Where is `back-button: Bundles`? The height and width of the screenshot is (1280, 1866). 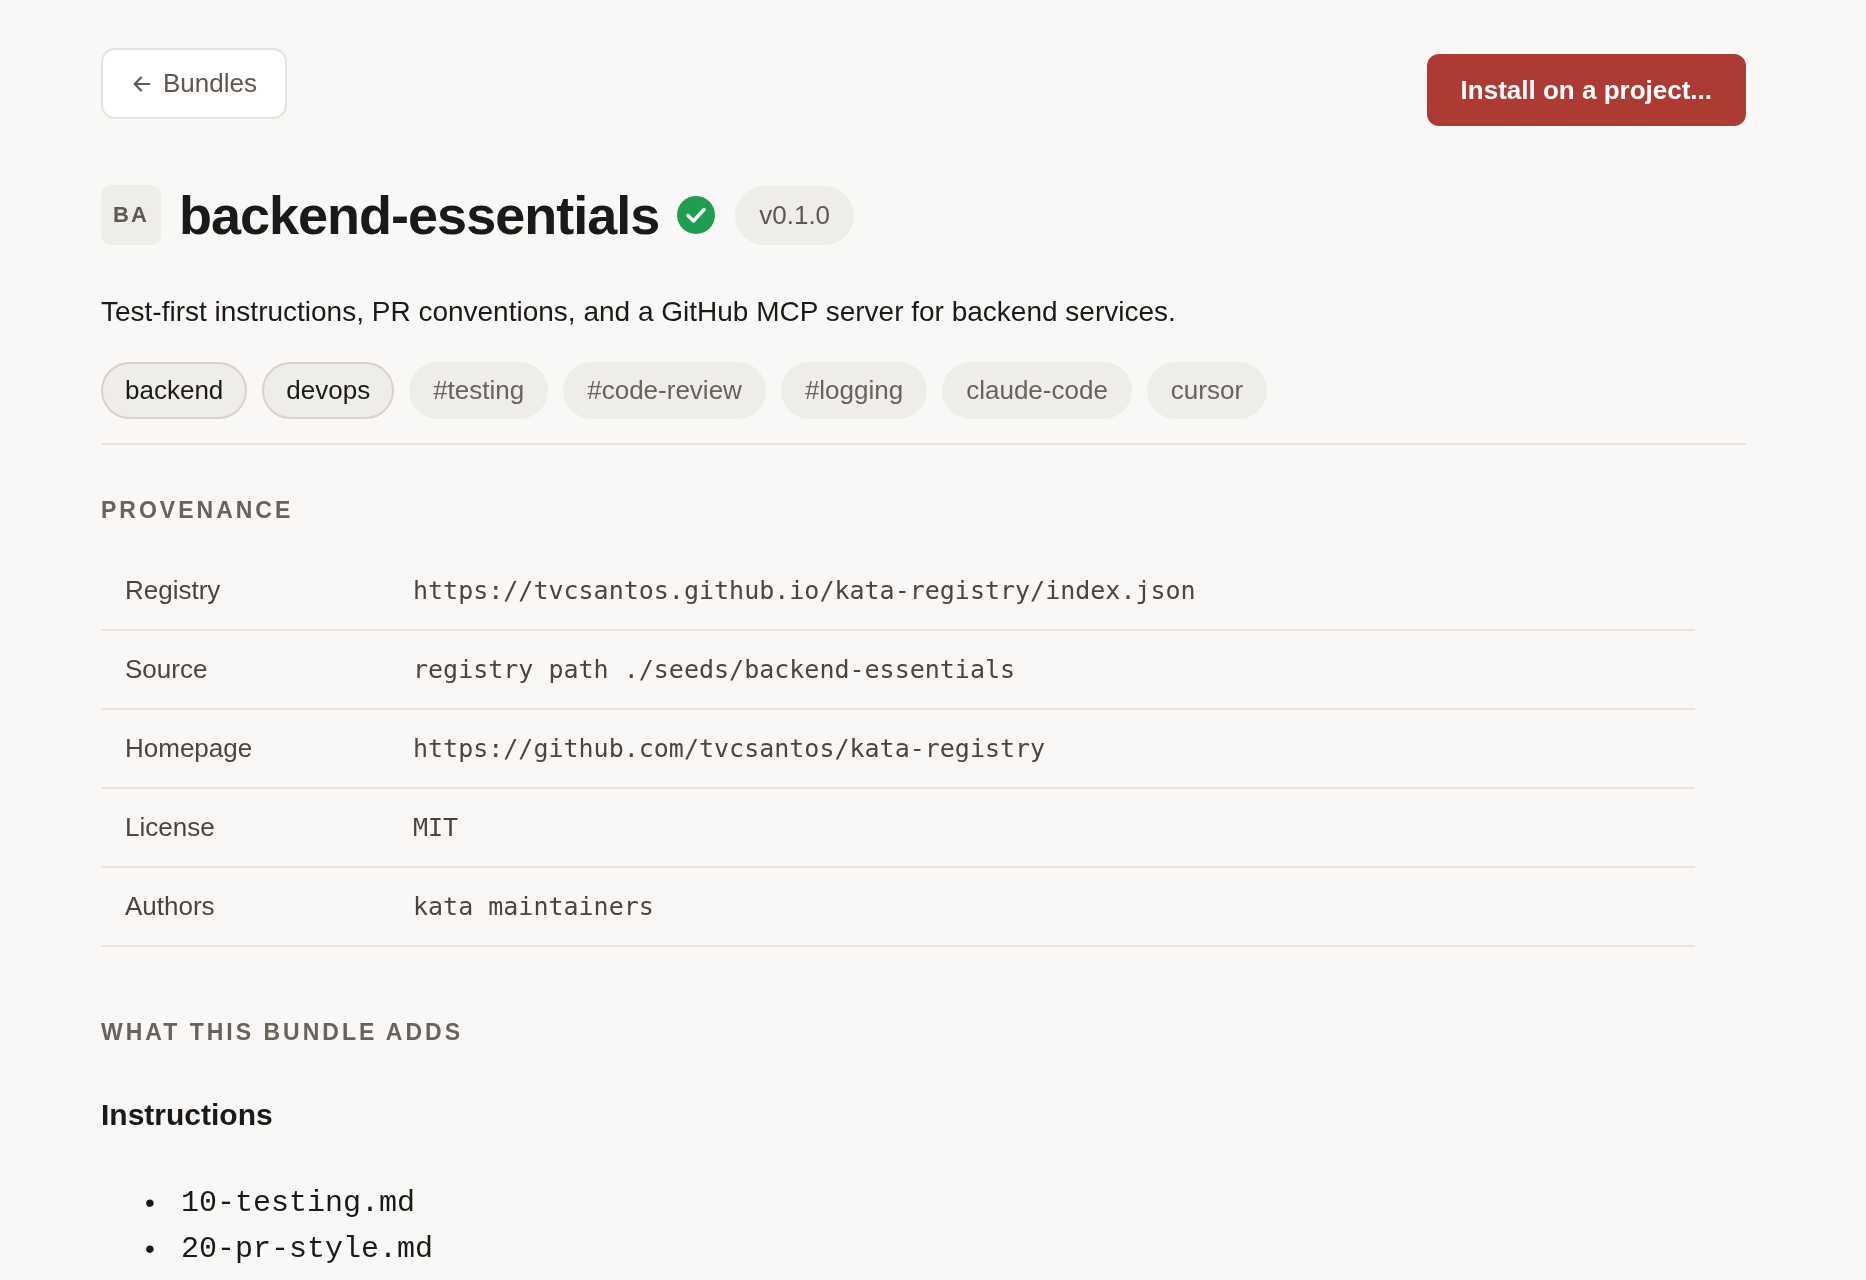 back-button: Bundles is located at coordinates (194, 83).